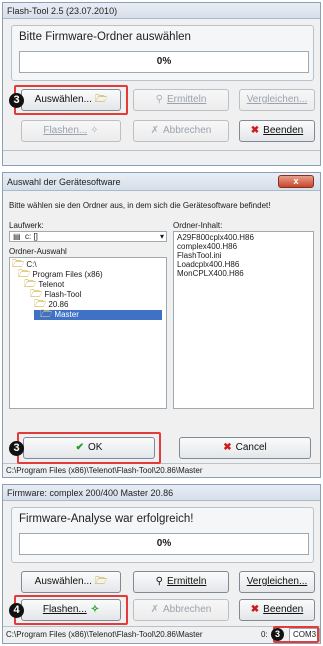  What do you see at coordinates (251, 447) in the screenshot?
I see `cancel-label: Cancel` at bounding box center [251, 447].